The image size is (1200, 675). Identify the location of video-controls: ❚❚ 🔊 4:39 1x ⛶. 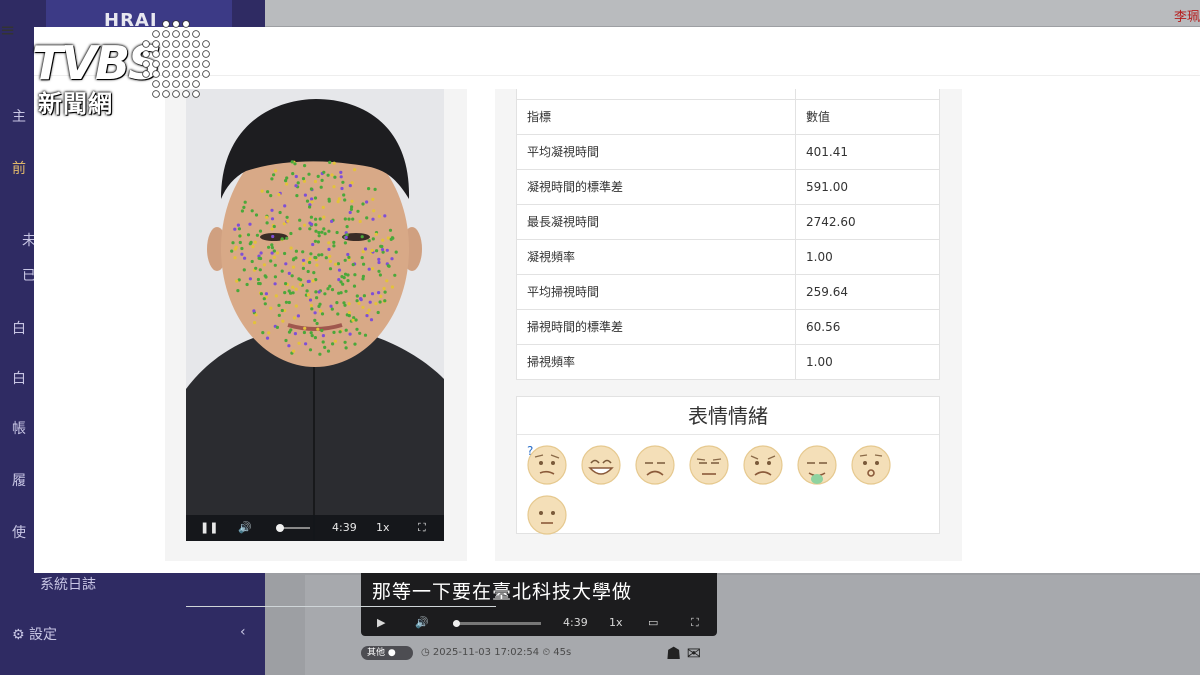
(315, 528).